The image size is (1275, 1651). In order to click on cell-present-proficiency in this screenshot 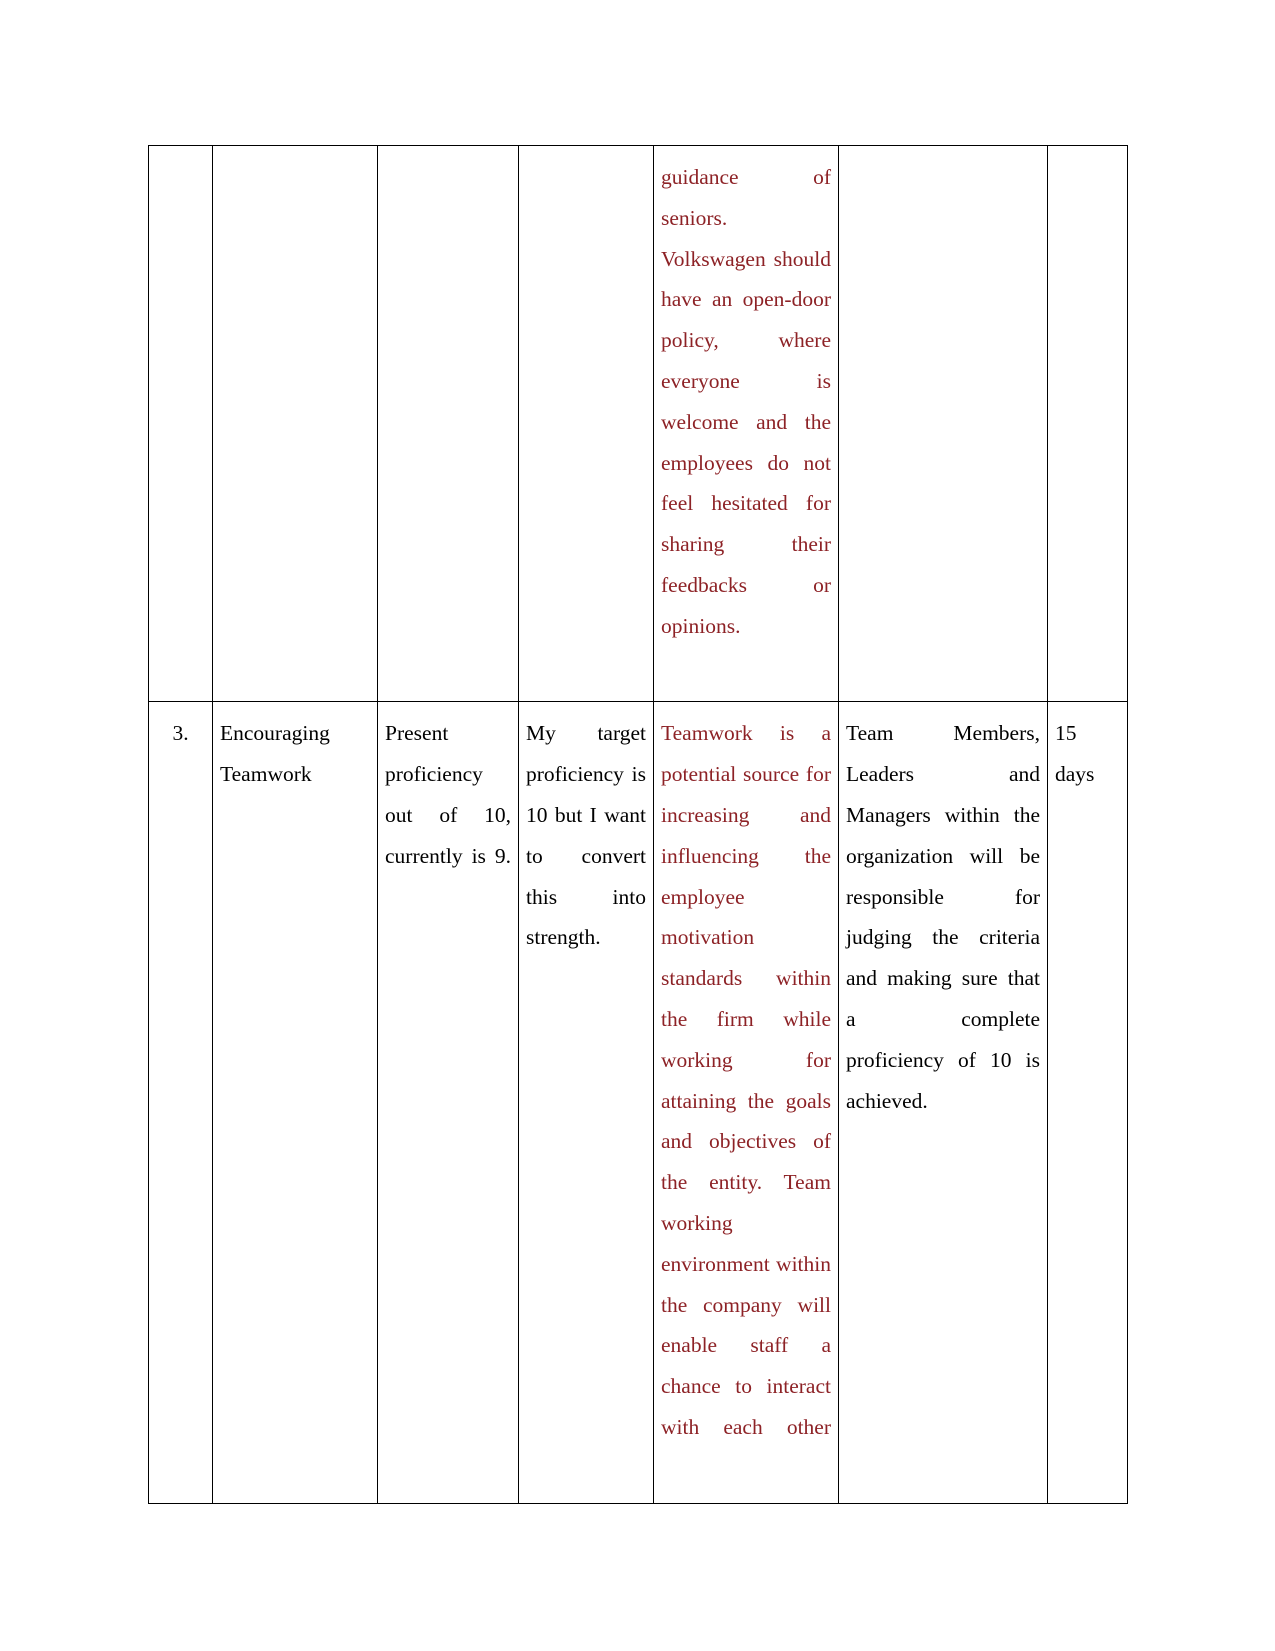, I will do `click(448, 423)`.